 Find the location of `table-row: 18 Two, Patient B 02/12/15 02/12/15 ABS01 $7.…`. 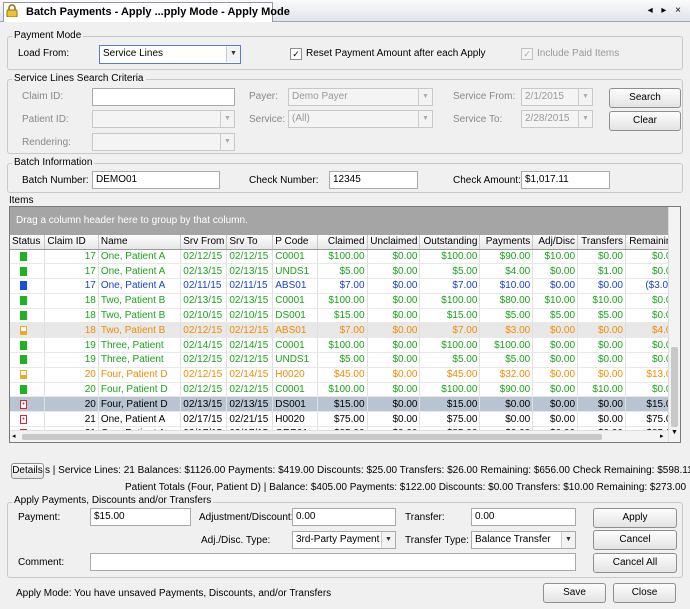

table-row: 18 Two, Patient B 02/12/15 02/12/15 ABS01 $7.… is located at coordinates (345, 330).